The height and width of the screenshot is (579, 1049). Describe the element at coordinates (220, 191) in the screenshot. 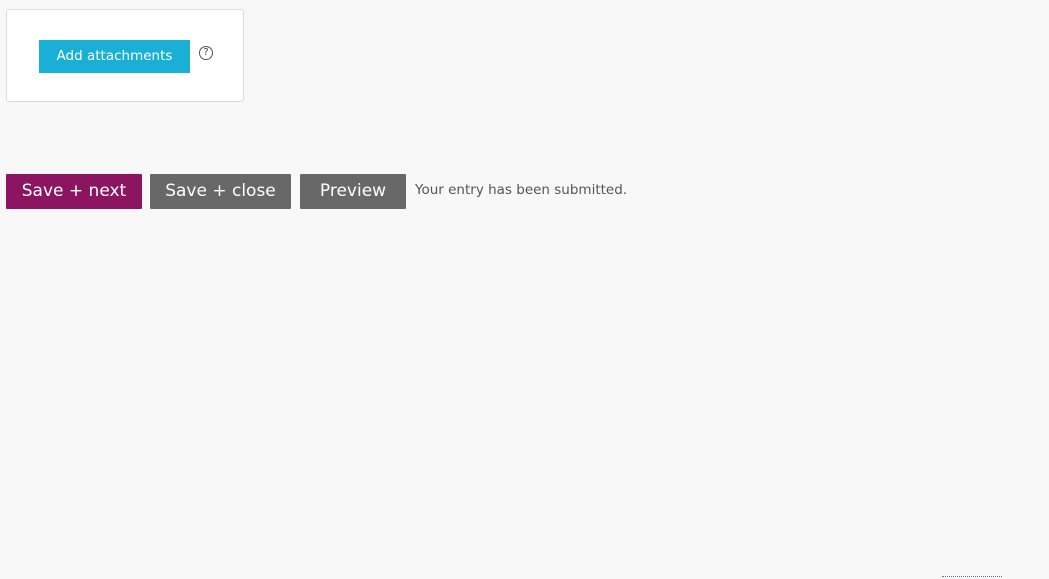

I see `save-close-button: Save + close` at that location.